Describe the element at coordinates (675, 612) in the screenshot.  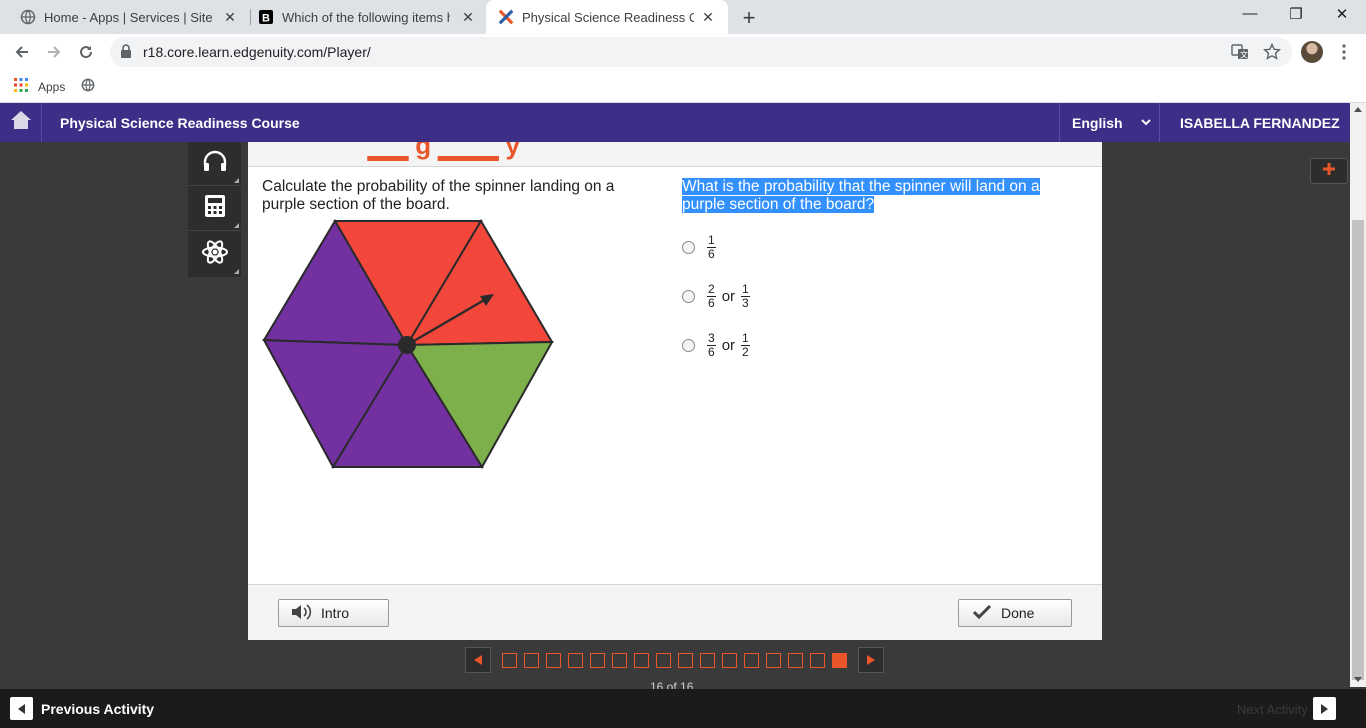
I see `activity-controls: Intro Done` at that location.